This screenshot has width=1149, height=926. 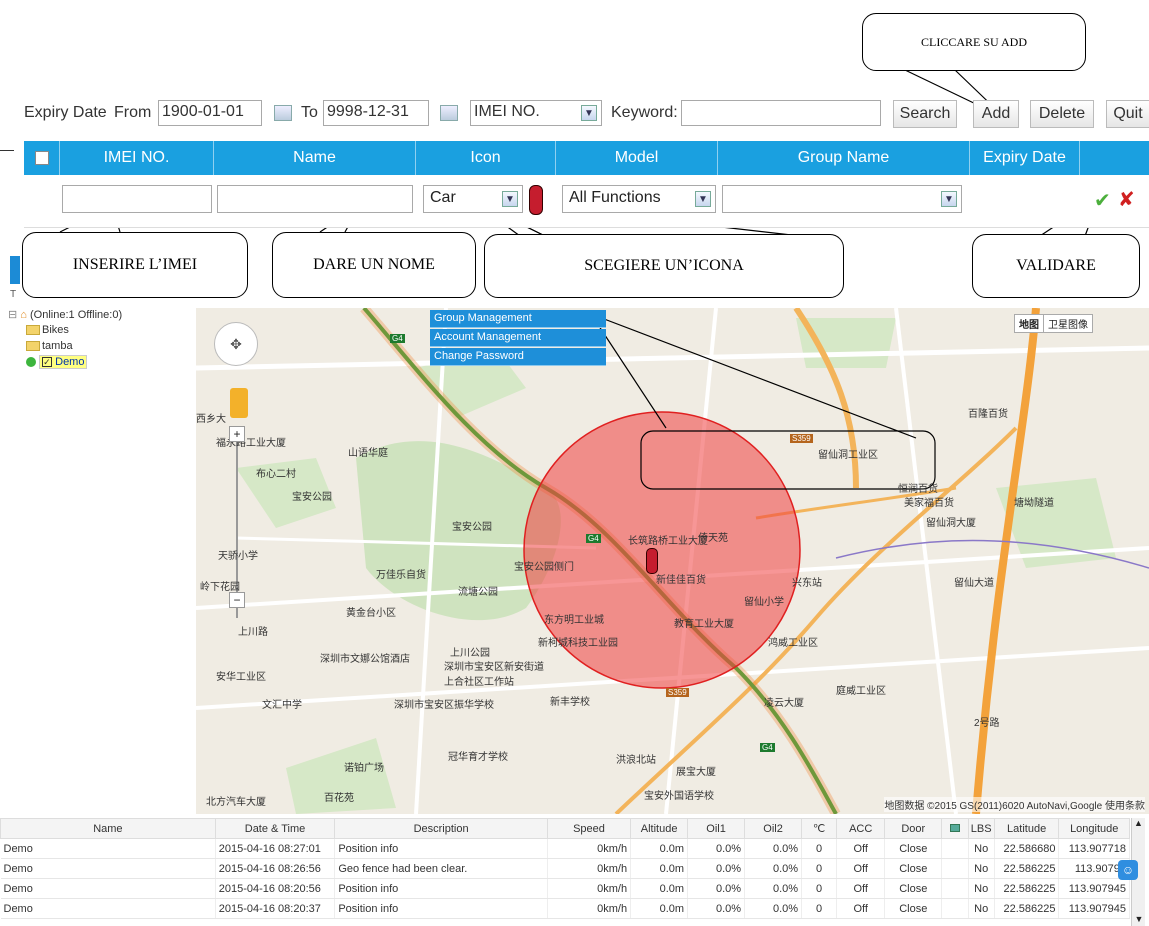 I want to click on field-select: IMEI NO. ▼, so click(x=536, y=113).